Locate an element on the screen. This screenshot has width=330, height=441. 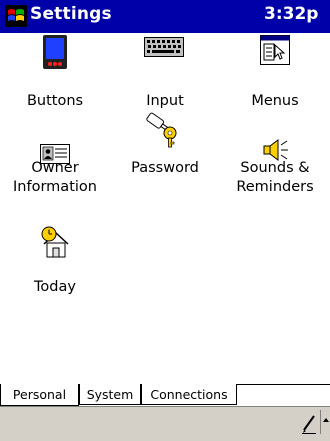
keyboard-icon is located at coordinates (164, 47).